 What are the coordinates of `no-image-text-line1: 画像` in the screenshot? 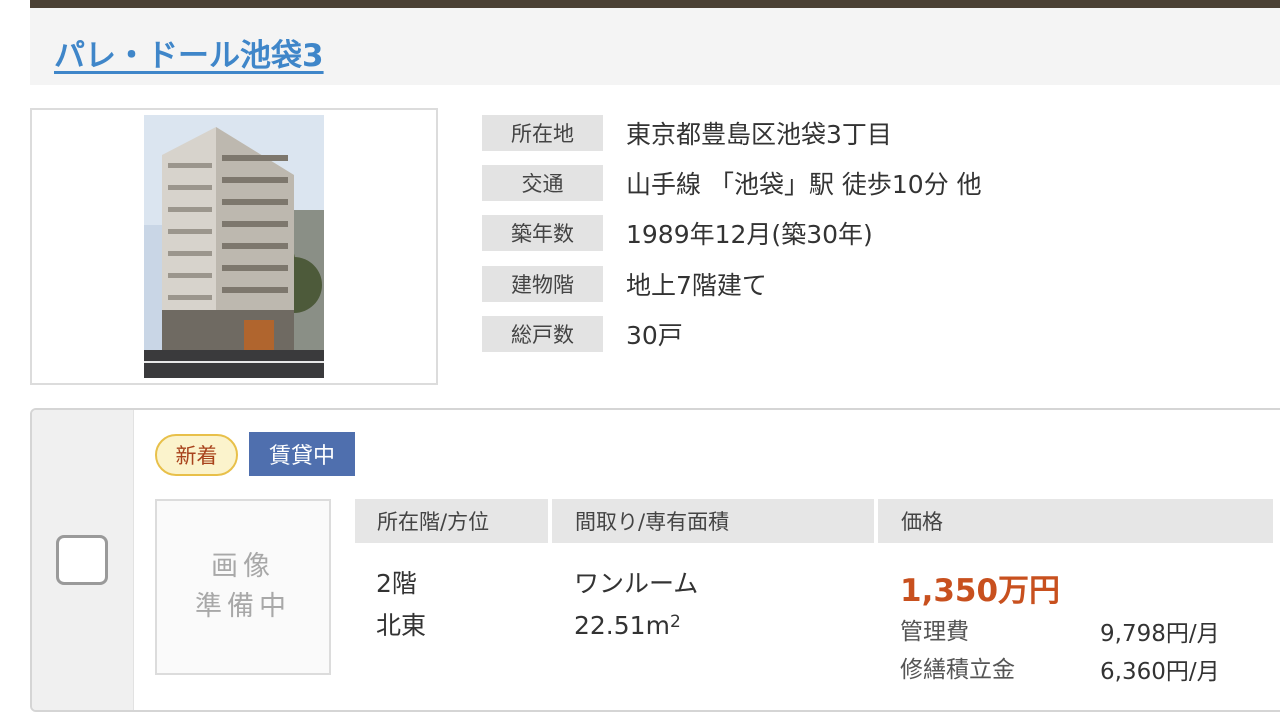 It's located at (243, 566).